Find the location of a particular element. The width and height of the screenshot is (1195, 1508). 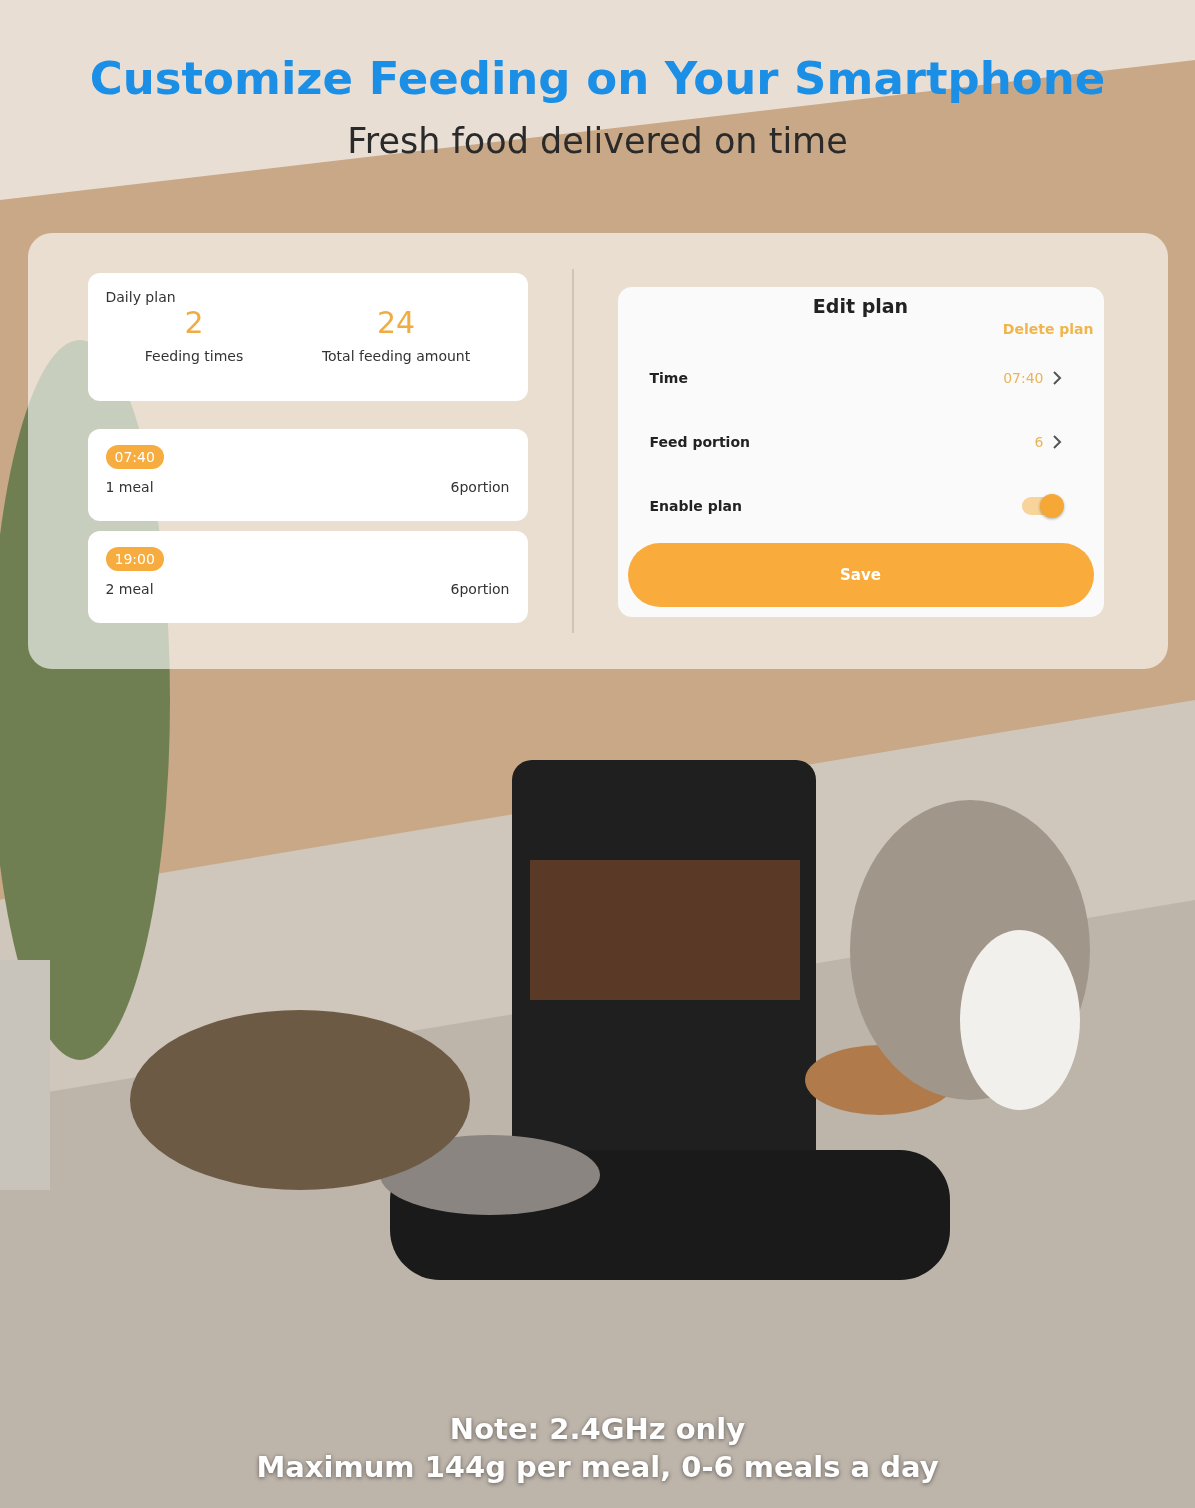

note-text: Note: 2.4GHz only is located at coordinates (597, 1429).